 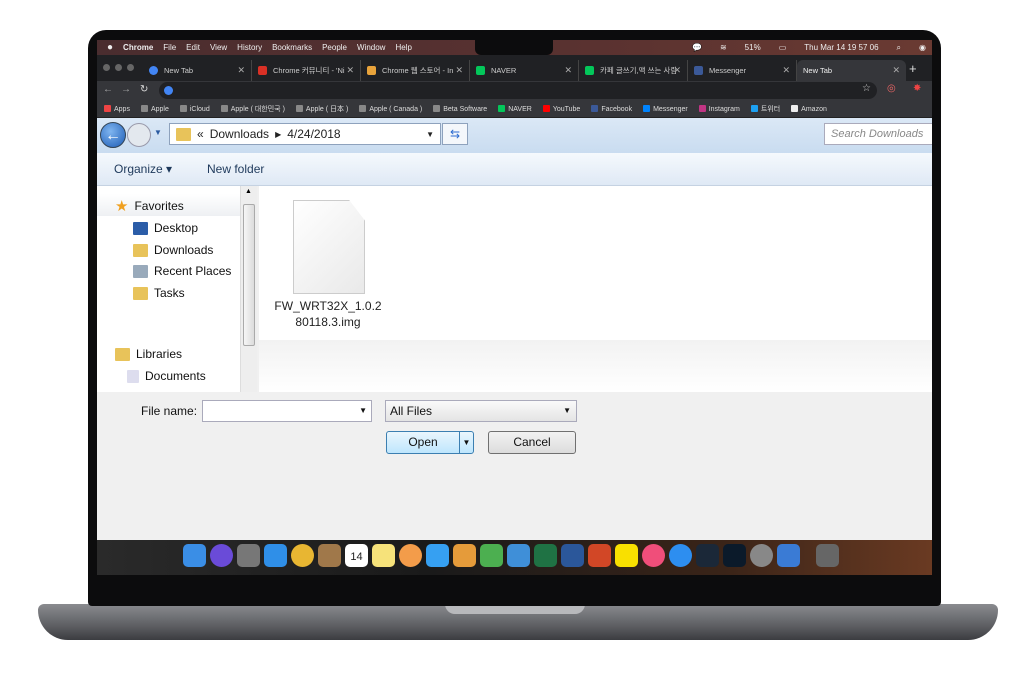 What do you see at coordinates (383, 555) in the screenshot?
I see `notes-icon` at bounding box center [383, 555].